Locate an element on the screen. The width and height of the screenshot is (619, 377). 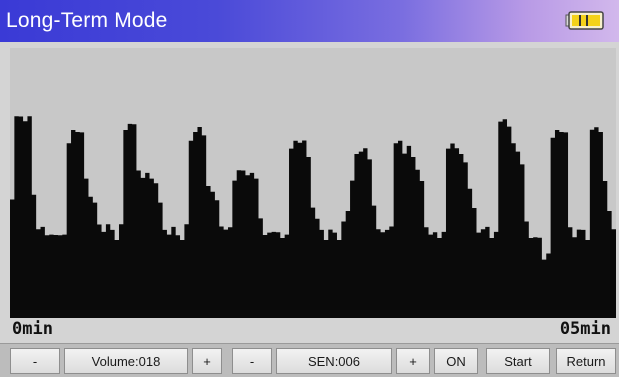
sensitivity-decrease-button: - is located at coordinates (252, 361).